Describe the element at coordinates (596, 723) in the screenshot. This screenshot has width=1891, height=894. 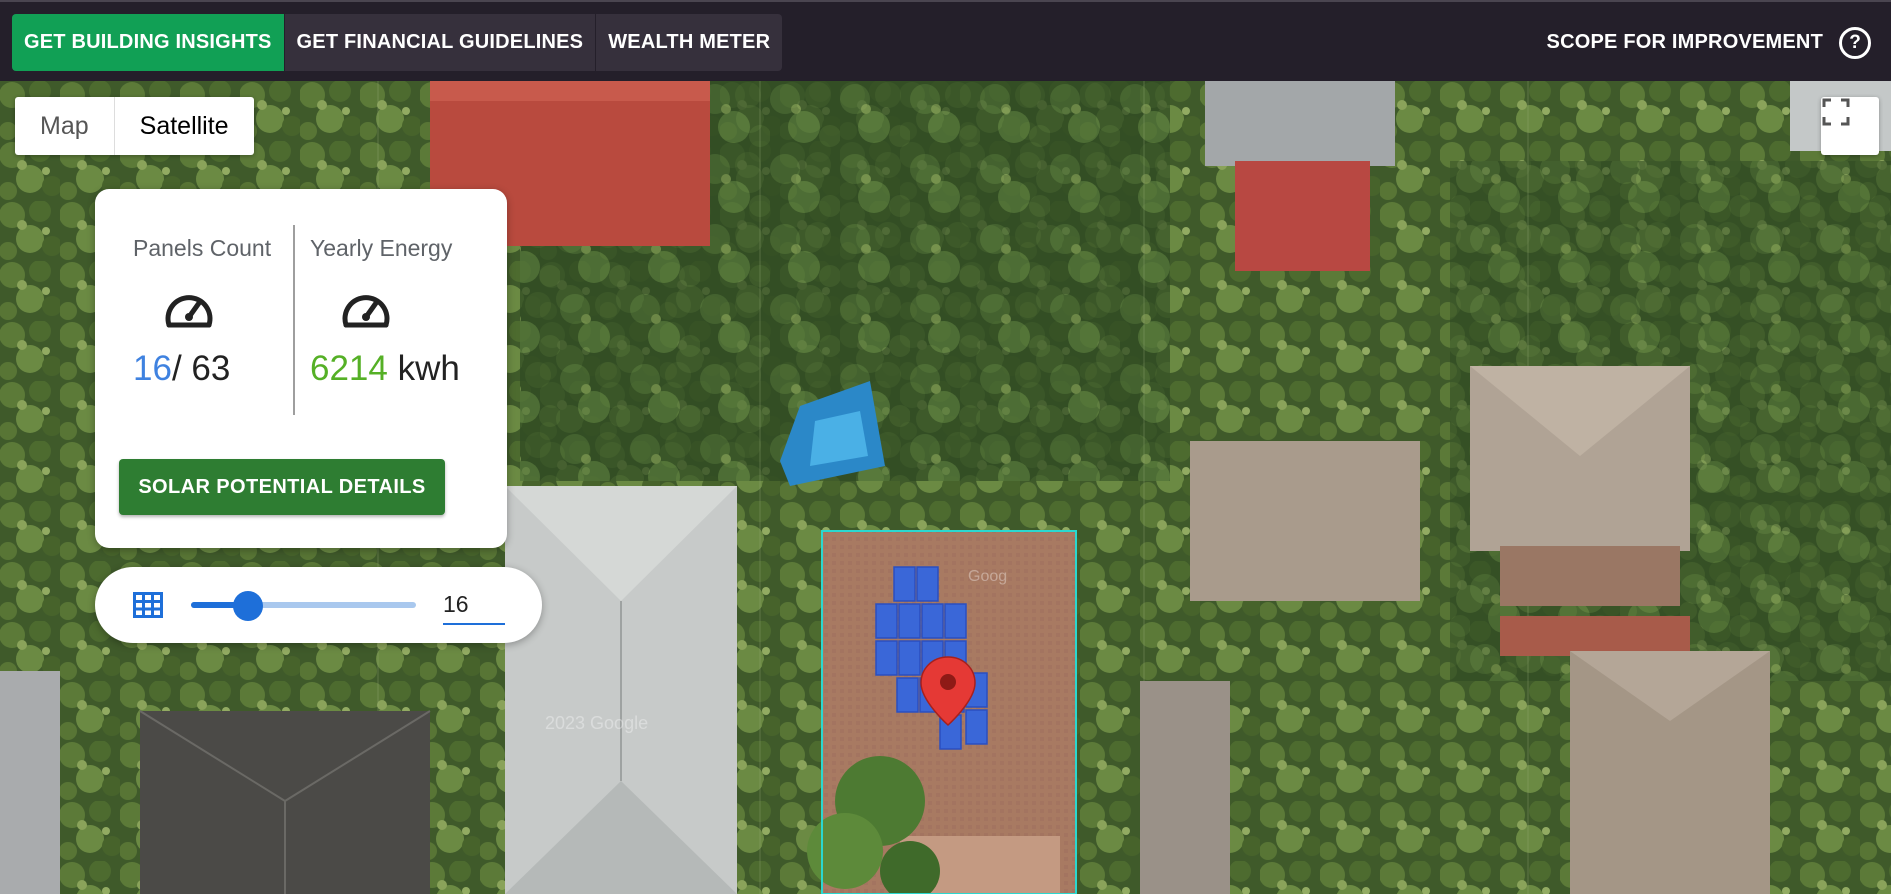
I see `map-watermark: 2023 Google` at that location.